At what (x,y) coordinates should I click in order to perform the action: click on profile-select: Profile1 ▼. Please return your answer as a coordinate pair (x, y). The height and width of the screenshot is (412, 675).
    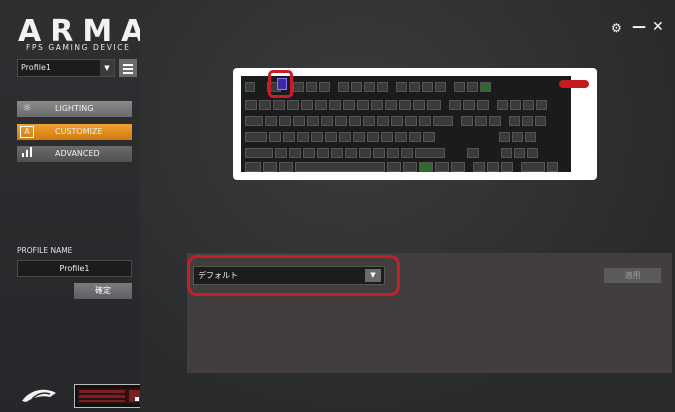
    Looking at the image, I should click on (66, 68).